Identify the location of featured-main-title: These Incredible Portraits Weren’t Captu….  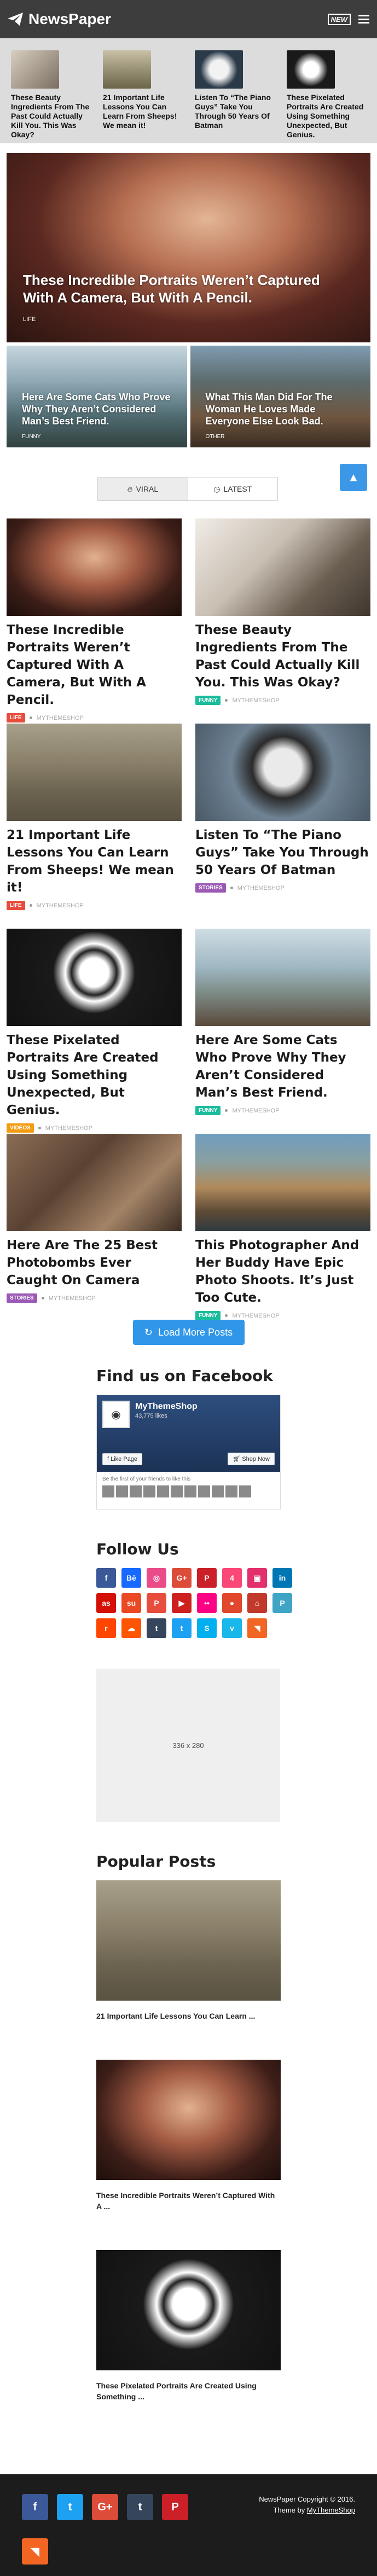
(180, 288).